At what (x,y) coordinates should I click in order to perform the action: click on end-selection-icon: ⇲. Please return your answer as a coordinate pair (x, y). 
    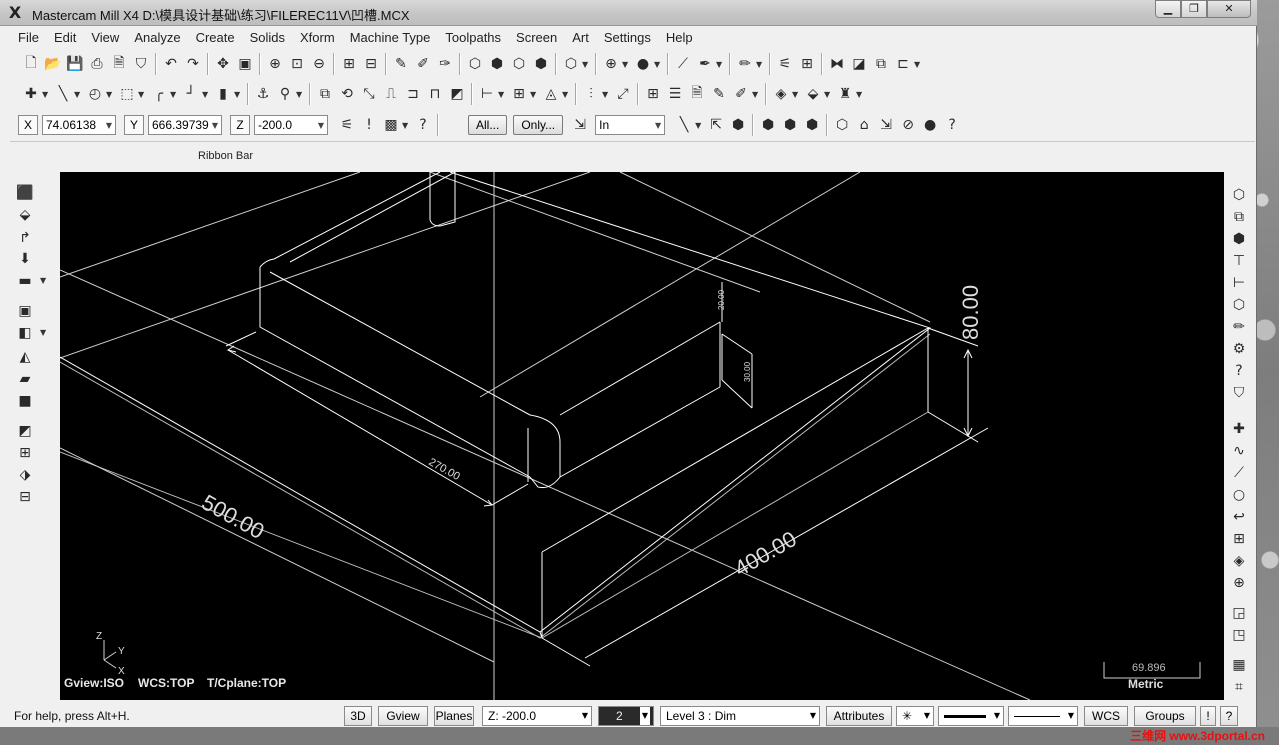
    Looking at the image, I should click on (886, 125).